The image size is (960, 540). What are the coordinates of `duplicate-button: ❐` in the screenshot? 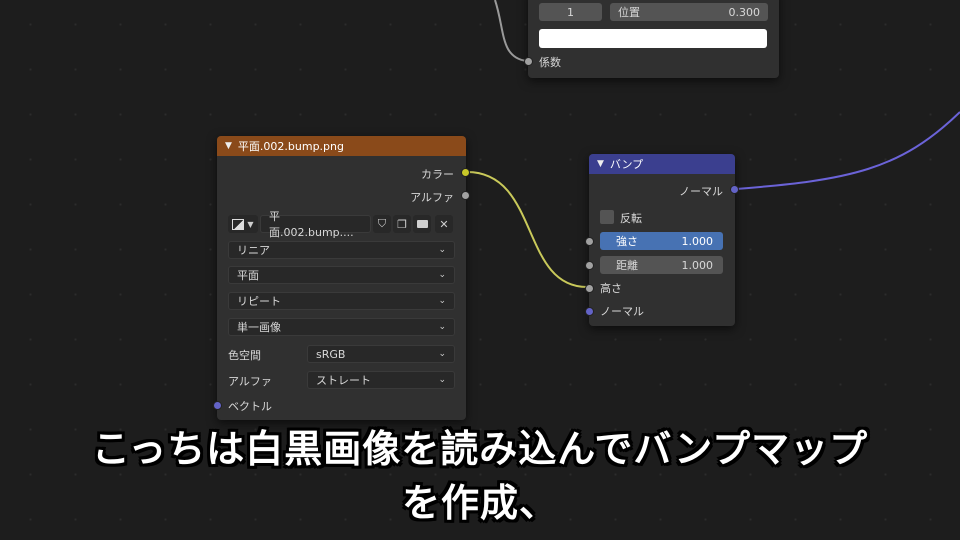 It's located at (402, 224).